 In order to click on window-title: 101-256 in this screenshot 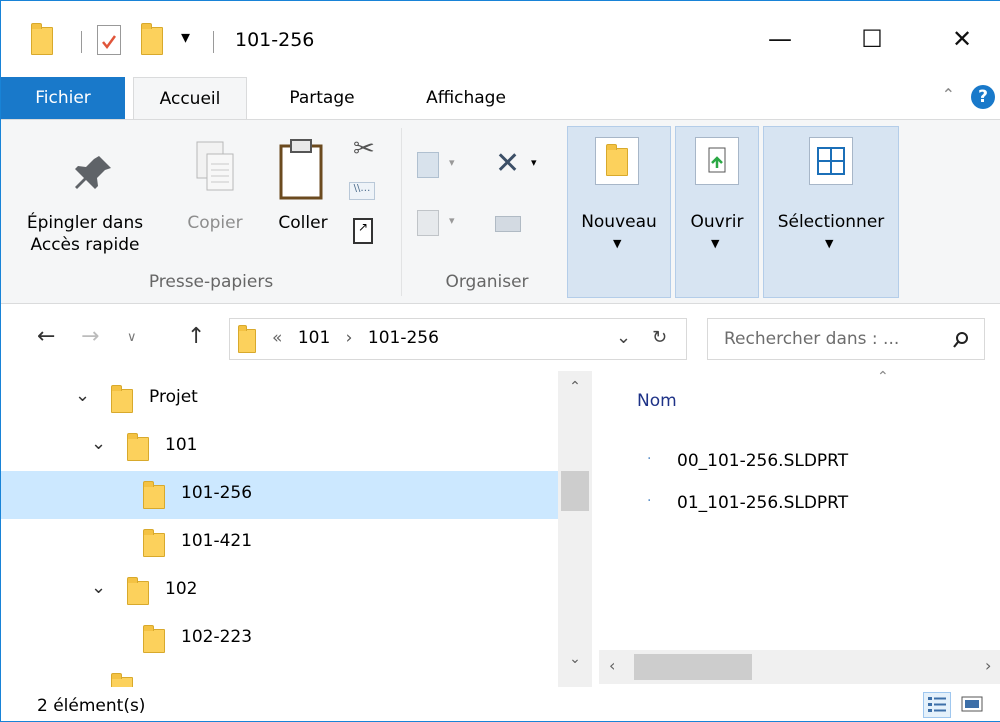, I will do `click(275, 40)`.